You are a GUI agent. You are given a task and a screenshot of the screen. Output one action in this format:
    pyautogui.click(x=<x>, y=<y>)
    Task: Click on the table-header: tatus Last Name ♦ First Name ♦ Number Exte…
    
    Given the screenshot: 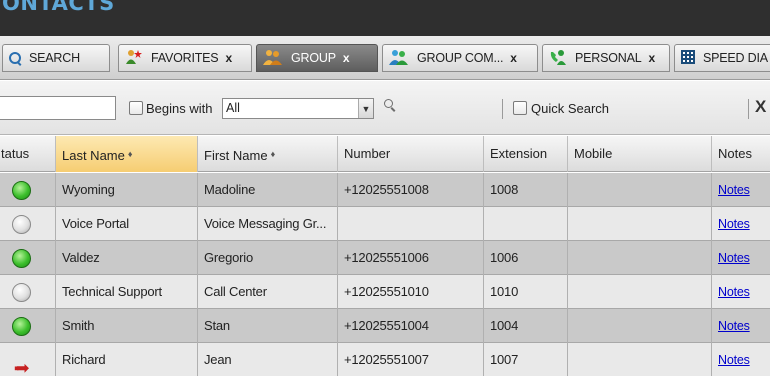 What is the action you would take?
    pyautogui.click(x=385, y=154)
    